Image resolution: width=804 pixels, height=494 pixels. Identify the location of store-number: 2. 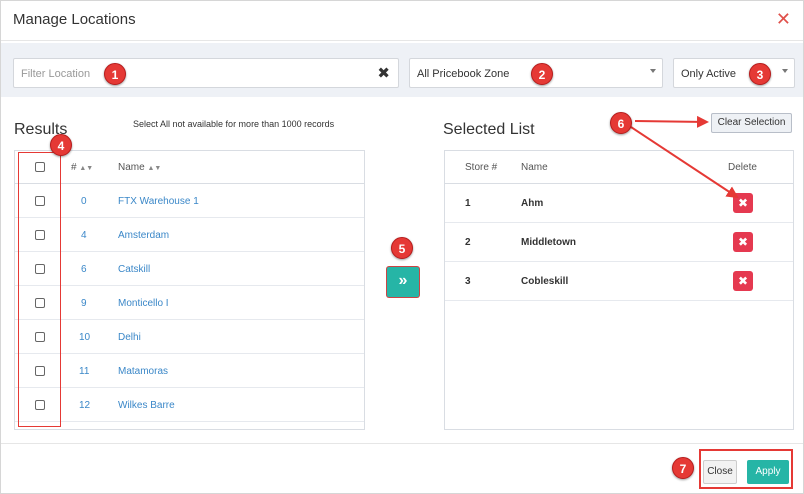
(468, 242).